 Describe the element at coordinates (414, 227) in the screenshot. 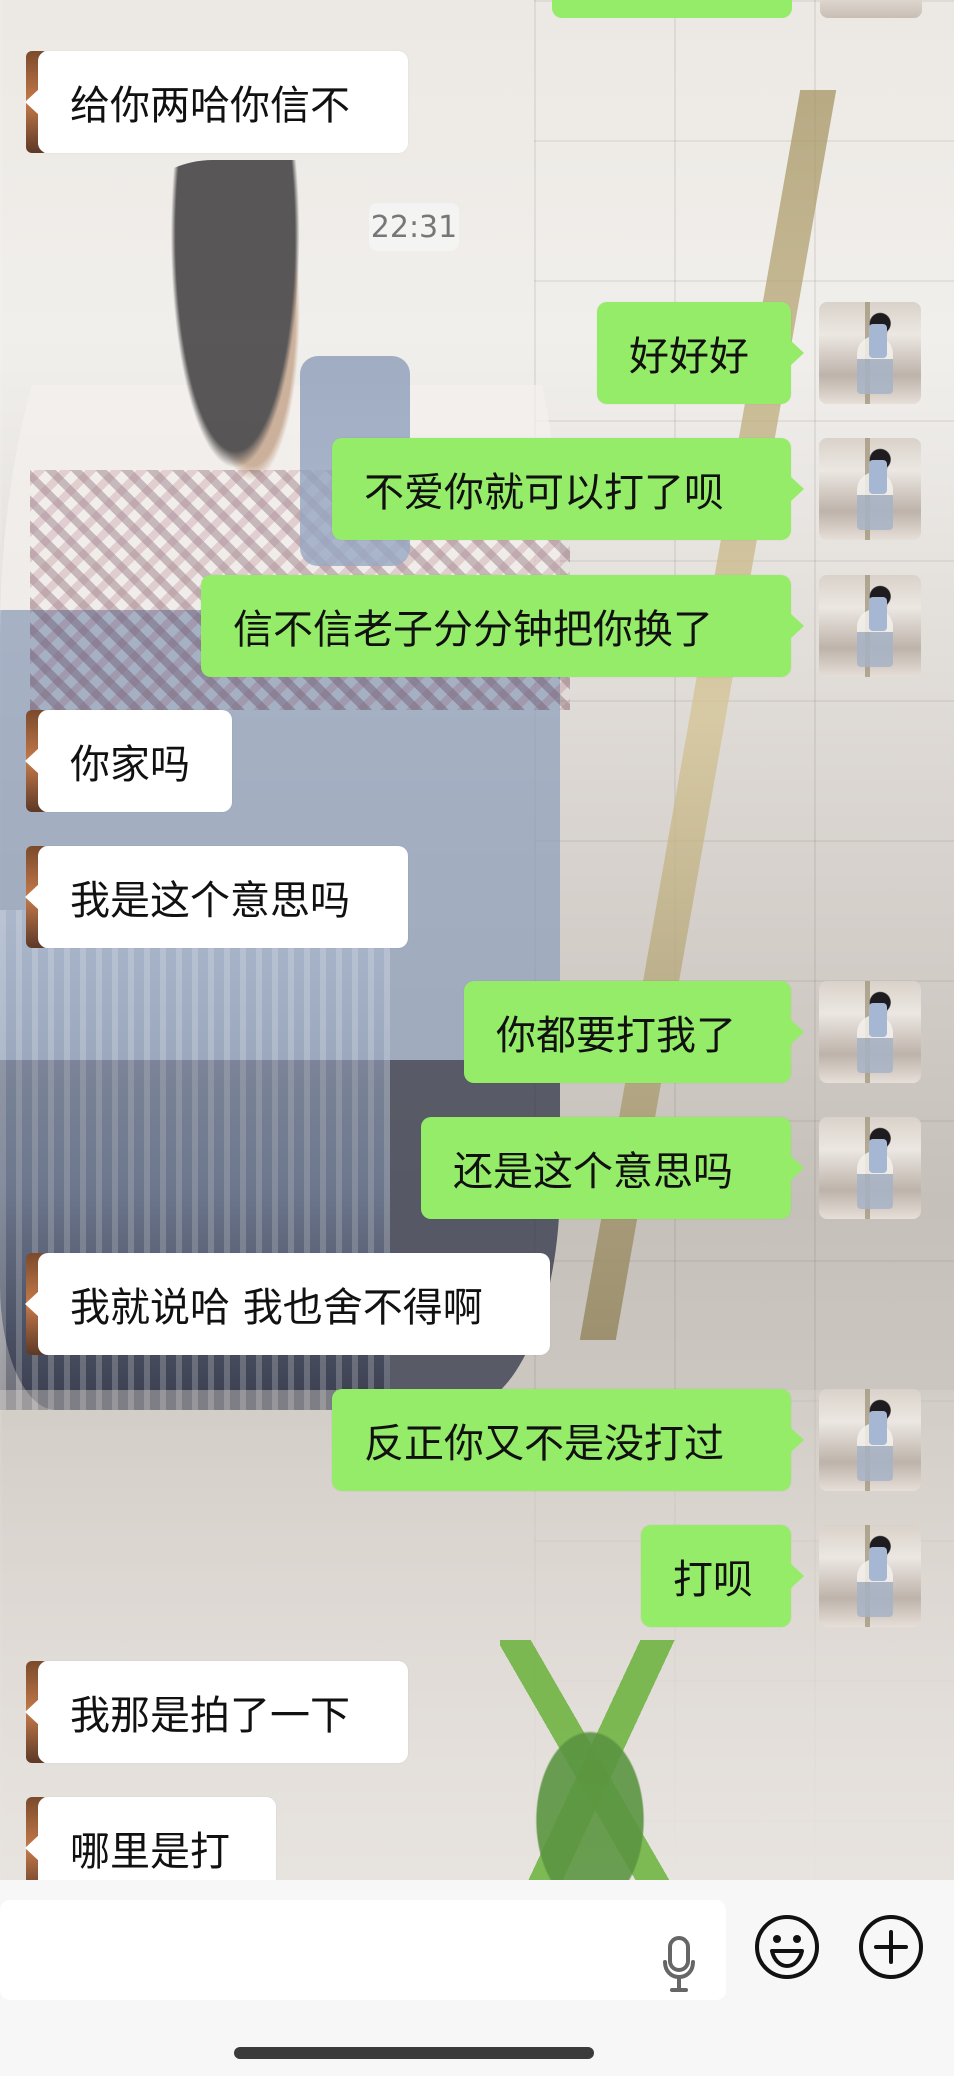

I see `message-timestamp: 22:31` at that location.